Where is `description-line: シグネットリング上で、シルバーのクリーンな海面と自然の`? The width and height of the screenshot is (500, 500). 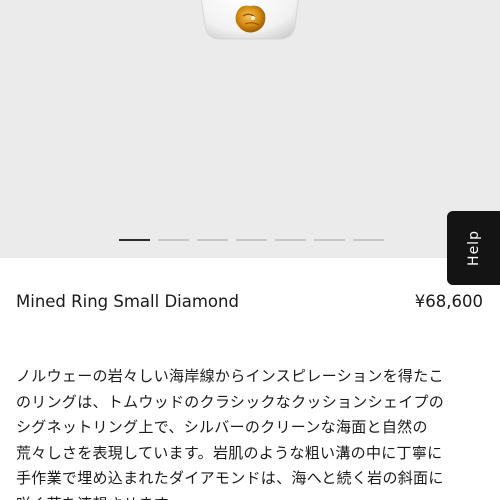 description-line: シグネットリング上で、シルバーのクリーンな海面と自然の is located at coordinates (222, 427).